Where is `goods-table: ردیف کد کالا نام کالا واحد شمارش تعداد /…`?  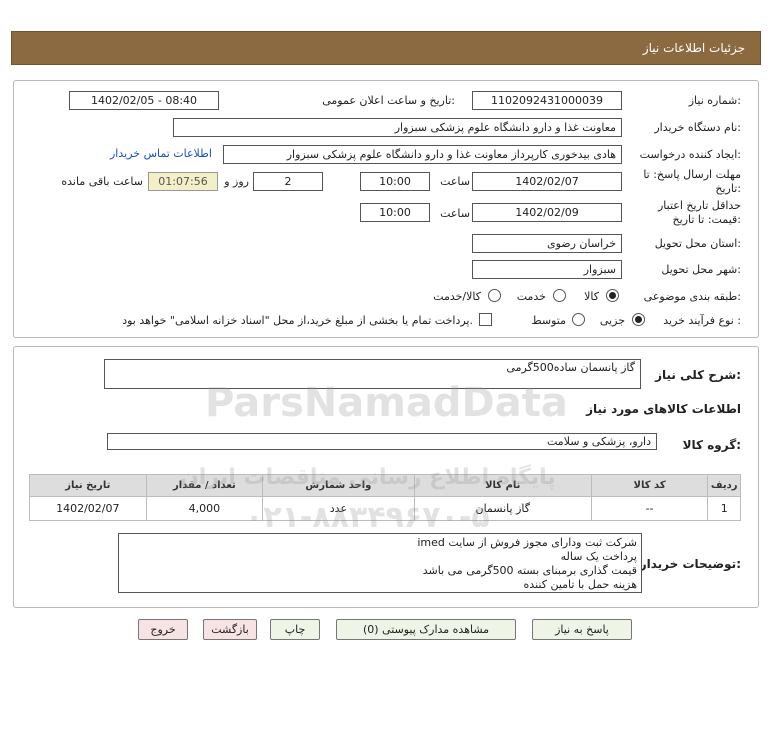
goods-table: ردیف کد کالا نام کالا واحد شمارش تعداد /… is located at coordinates (385, 497).